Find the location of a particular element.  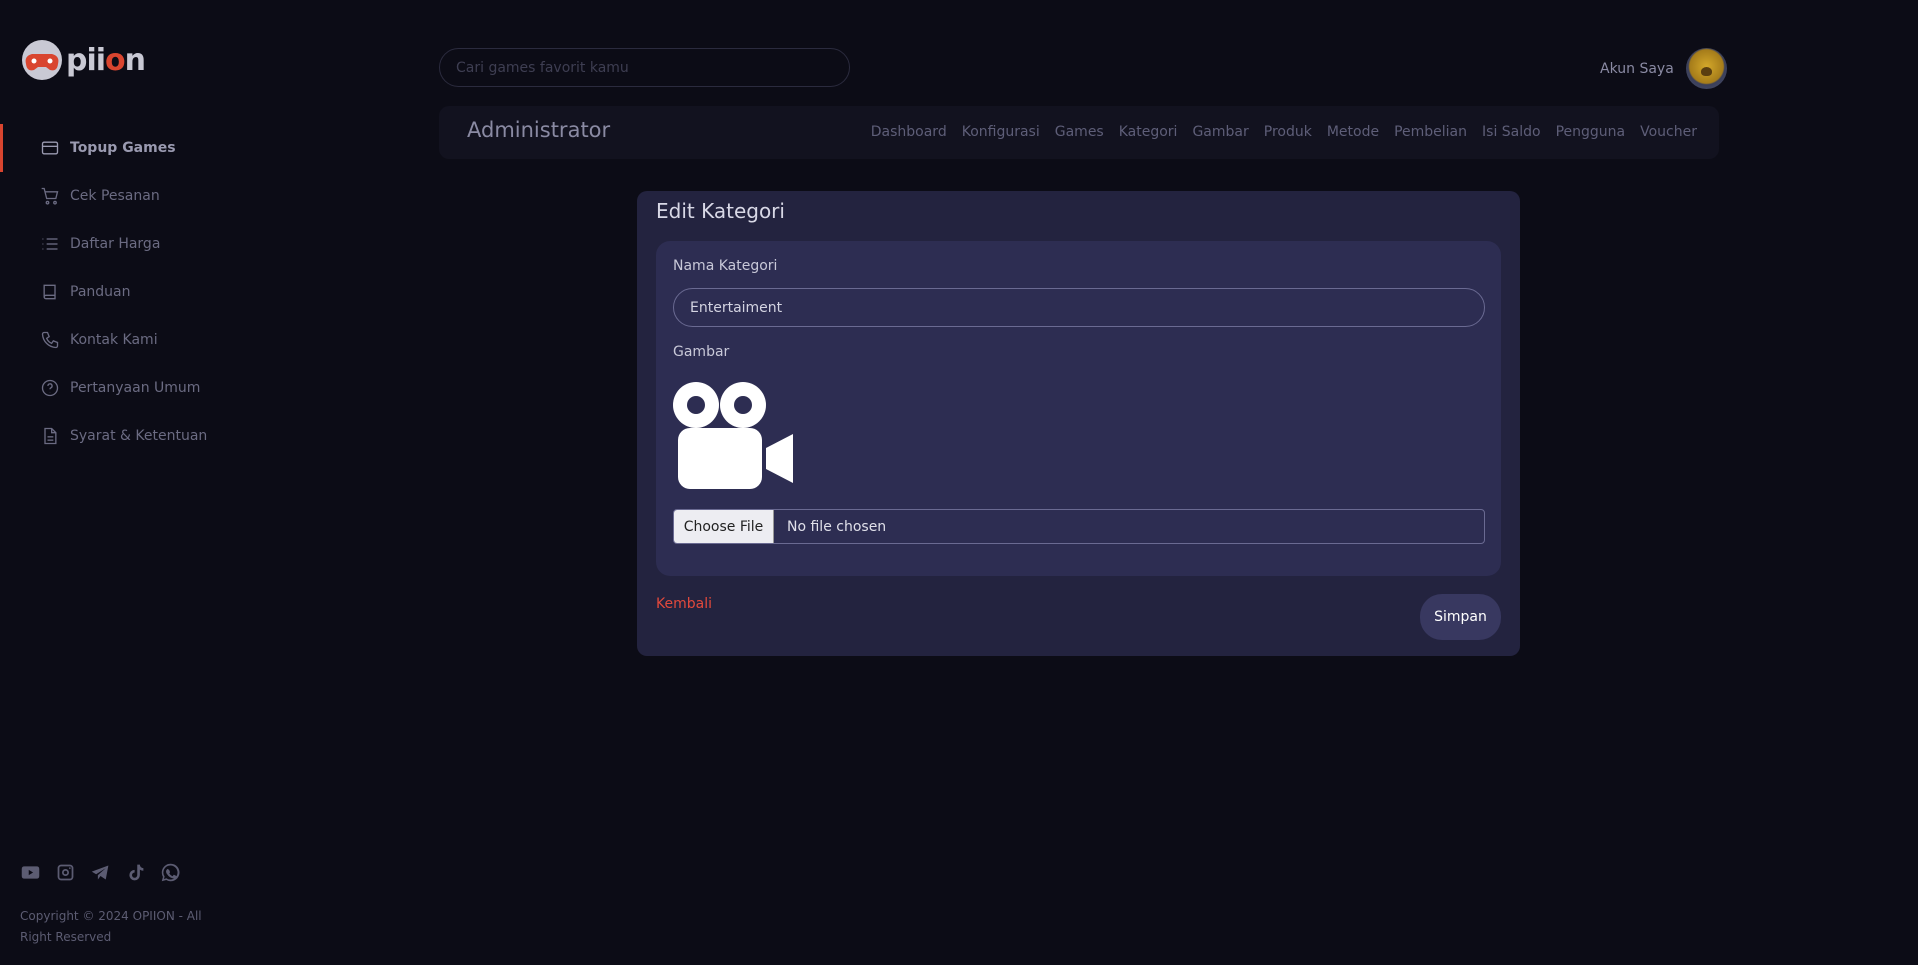

admin-nav-pembelian: Pembelian is located at coordinates (1430, 132).